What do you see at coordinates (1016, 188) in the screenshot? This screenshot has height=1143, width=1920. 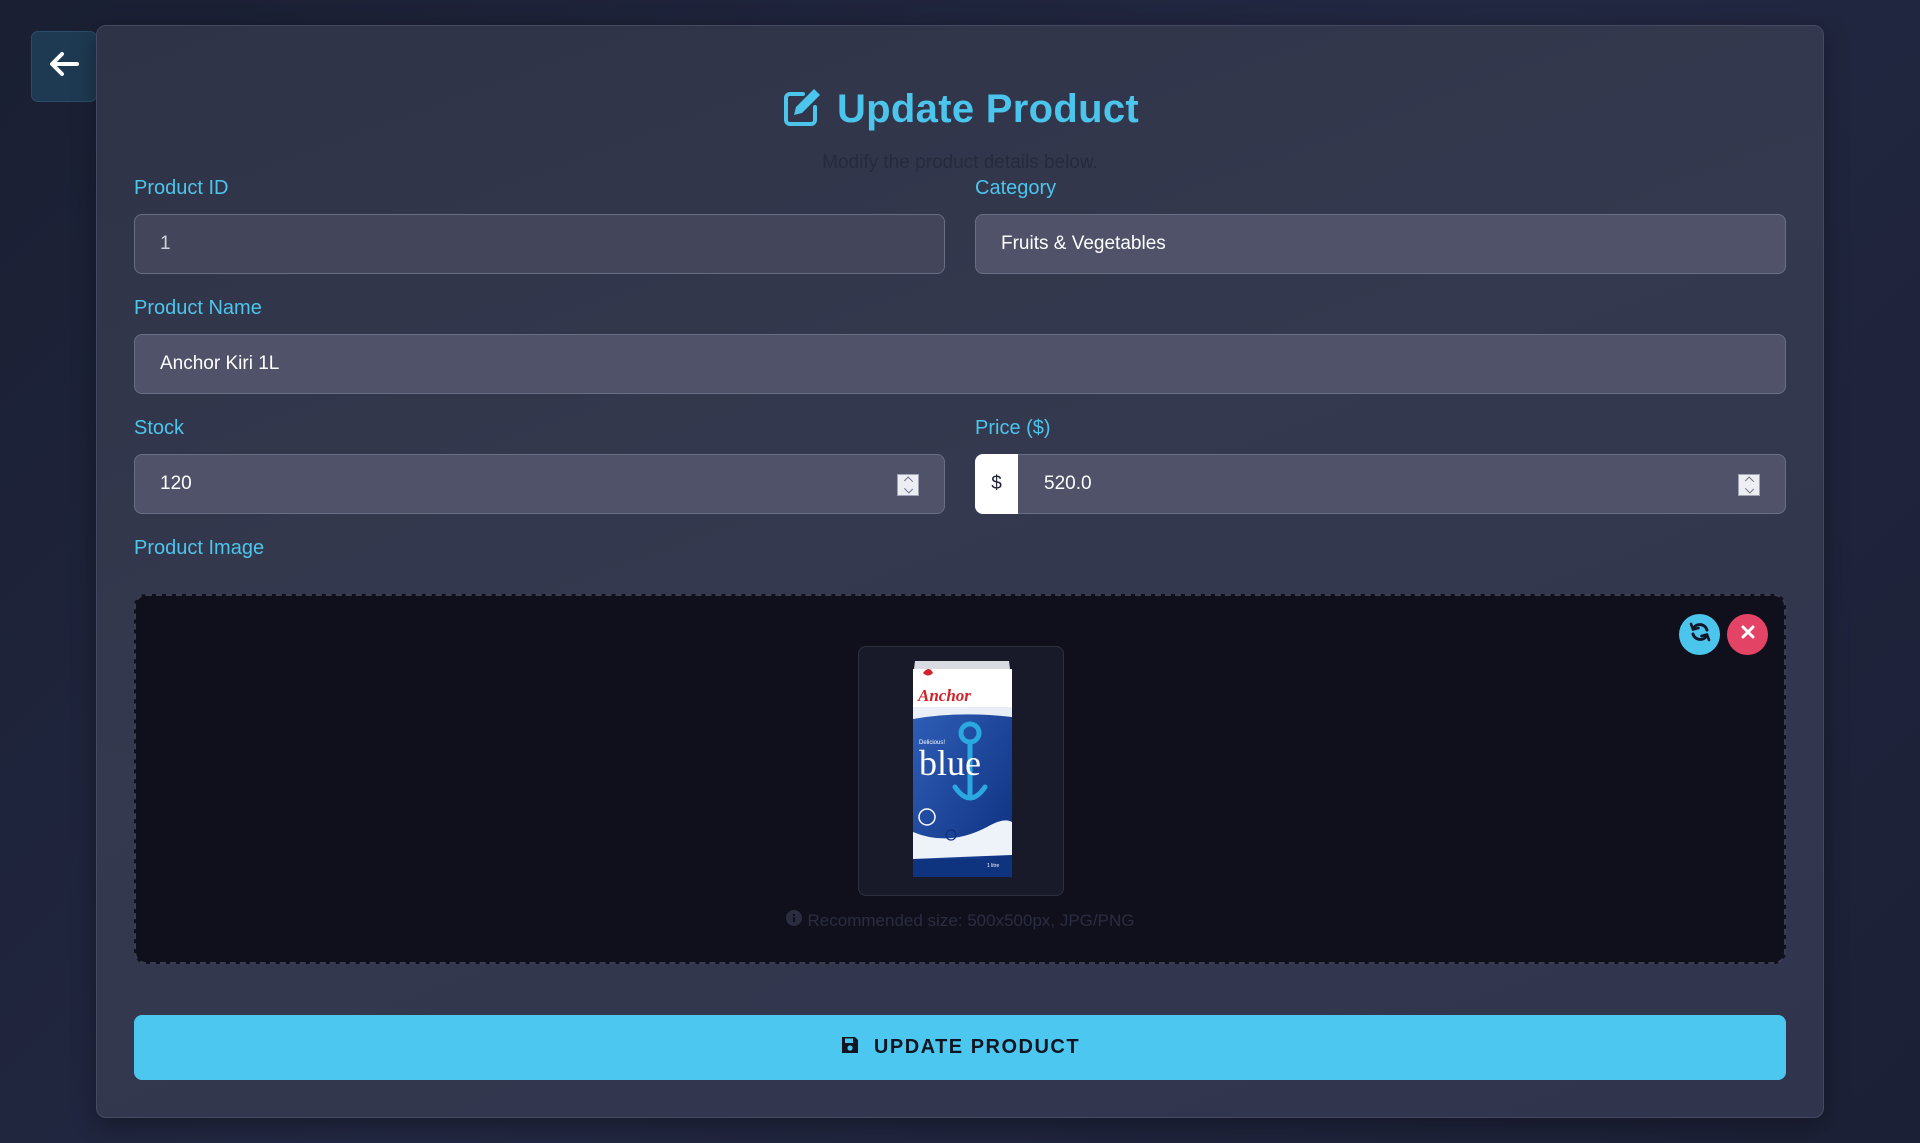 I see `category-label: Category` at bounding box center [1016, 188].